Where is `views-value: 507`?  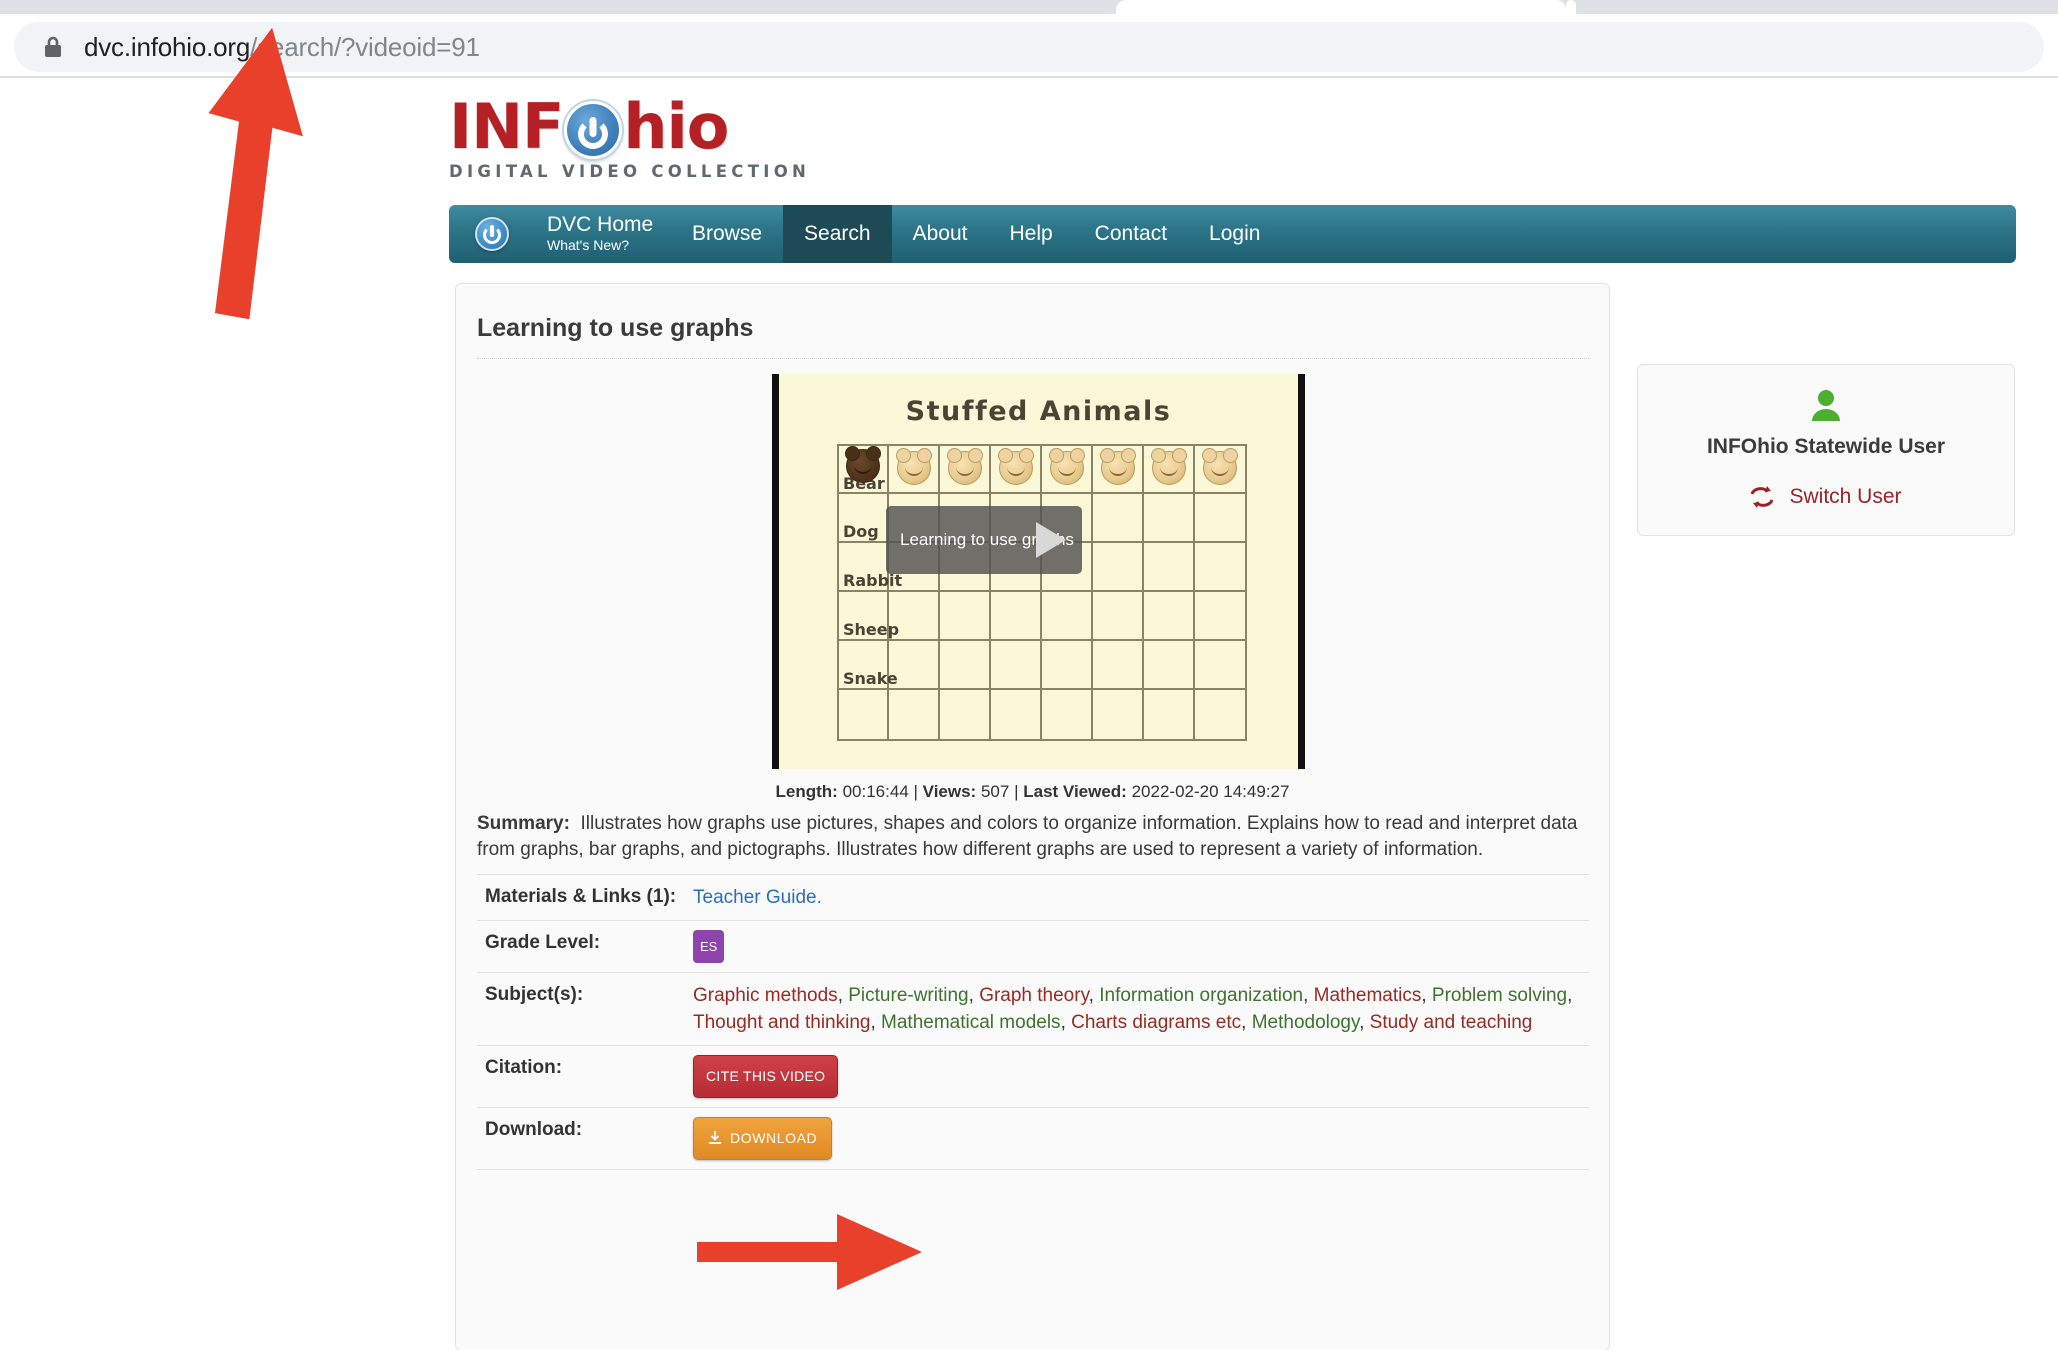
views-value: 507 is located at coordinates (995, 791).